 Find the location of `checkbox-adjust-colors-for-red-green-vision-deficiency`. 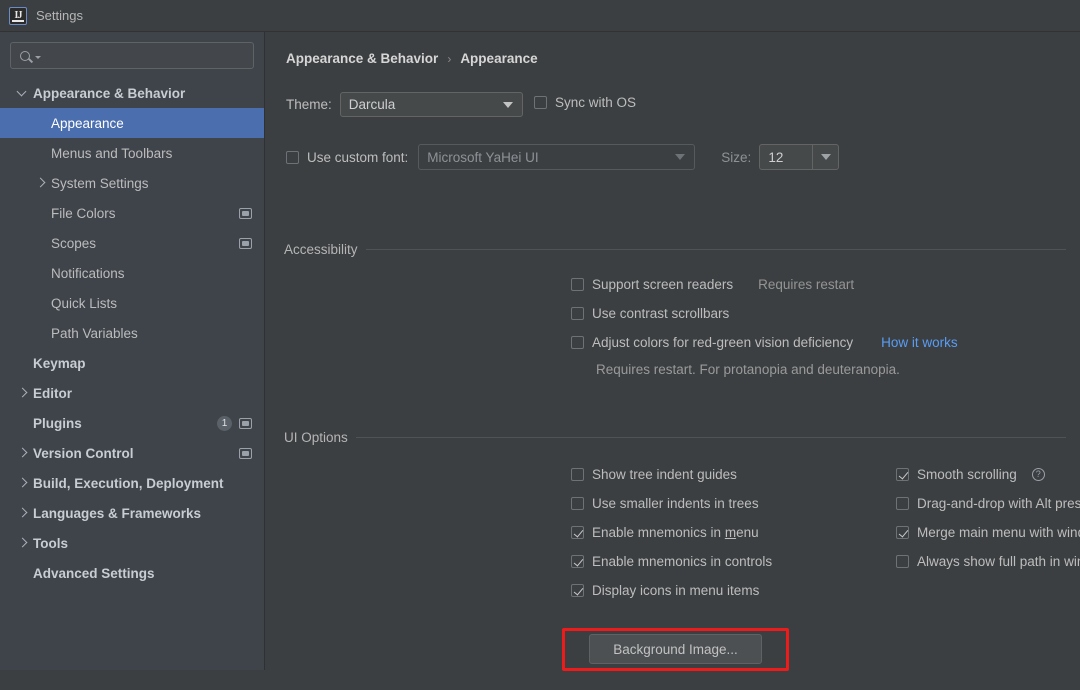

checkbox-adjust-colors-for-red-green-vision-deficiency is located at coordinates (577, 342).